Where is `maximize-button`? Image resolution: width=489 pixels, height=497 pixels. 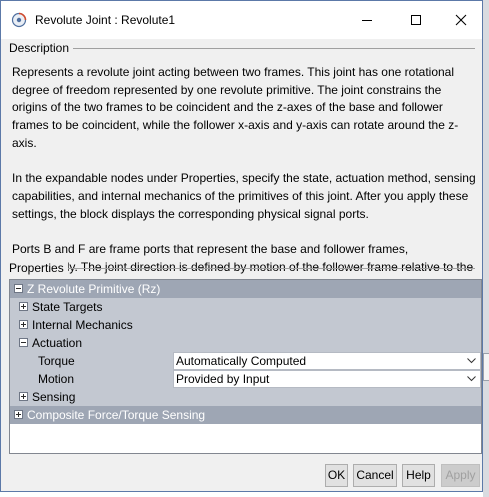
maximize-button is located at coordinates (416, 20).